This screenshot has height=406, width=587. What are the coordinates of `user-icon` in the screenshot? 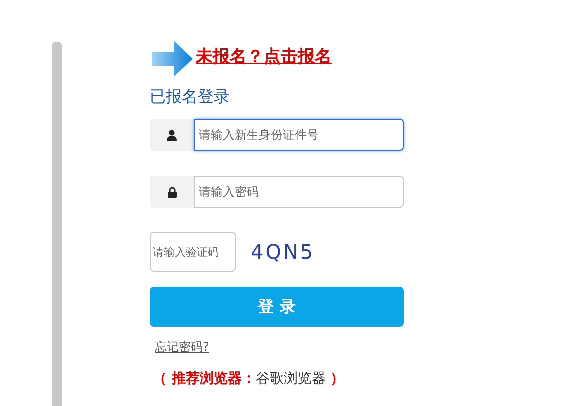 It's located at (172, 135).